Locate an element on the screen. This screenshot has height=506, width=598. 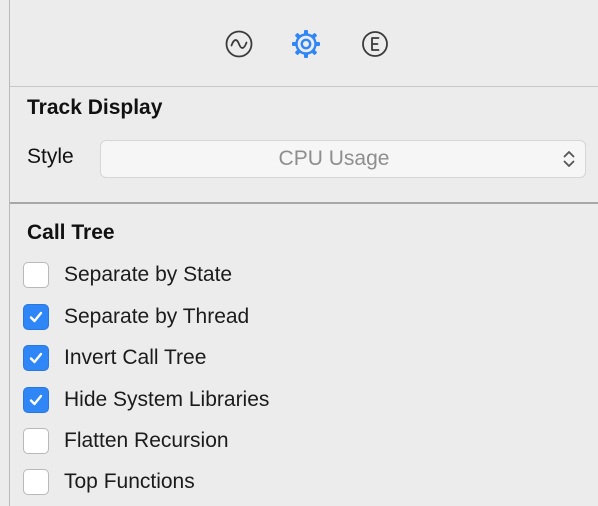
option-separate-by-state: Separate by State is located at coordinates (127, 275).